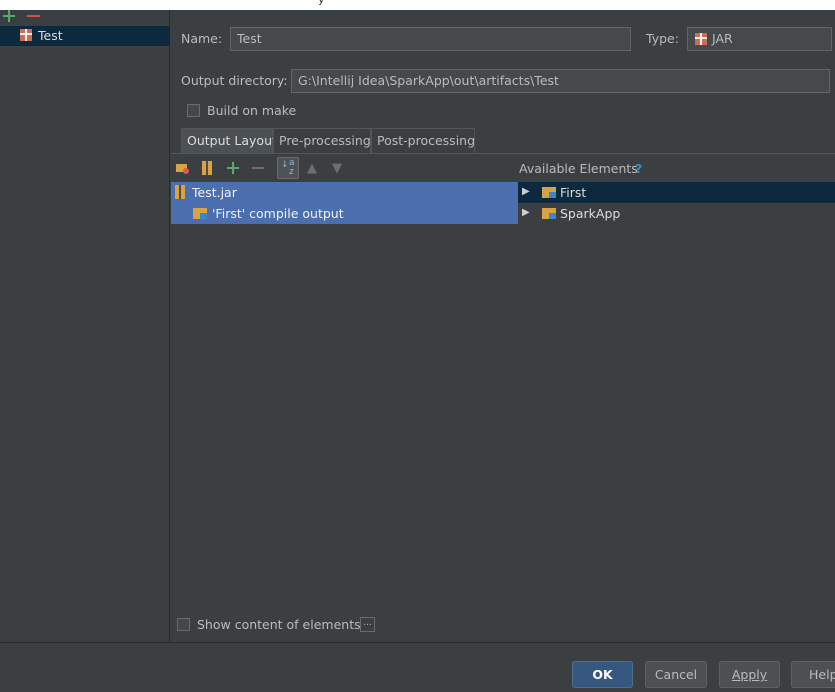 Image resolution: width=835 pixels, height=692 pixels. Describe the element at coordinates (722, 38) in the screenshot. I see `type-select-value: JAR` at that location.